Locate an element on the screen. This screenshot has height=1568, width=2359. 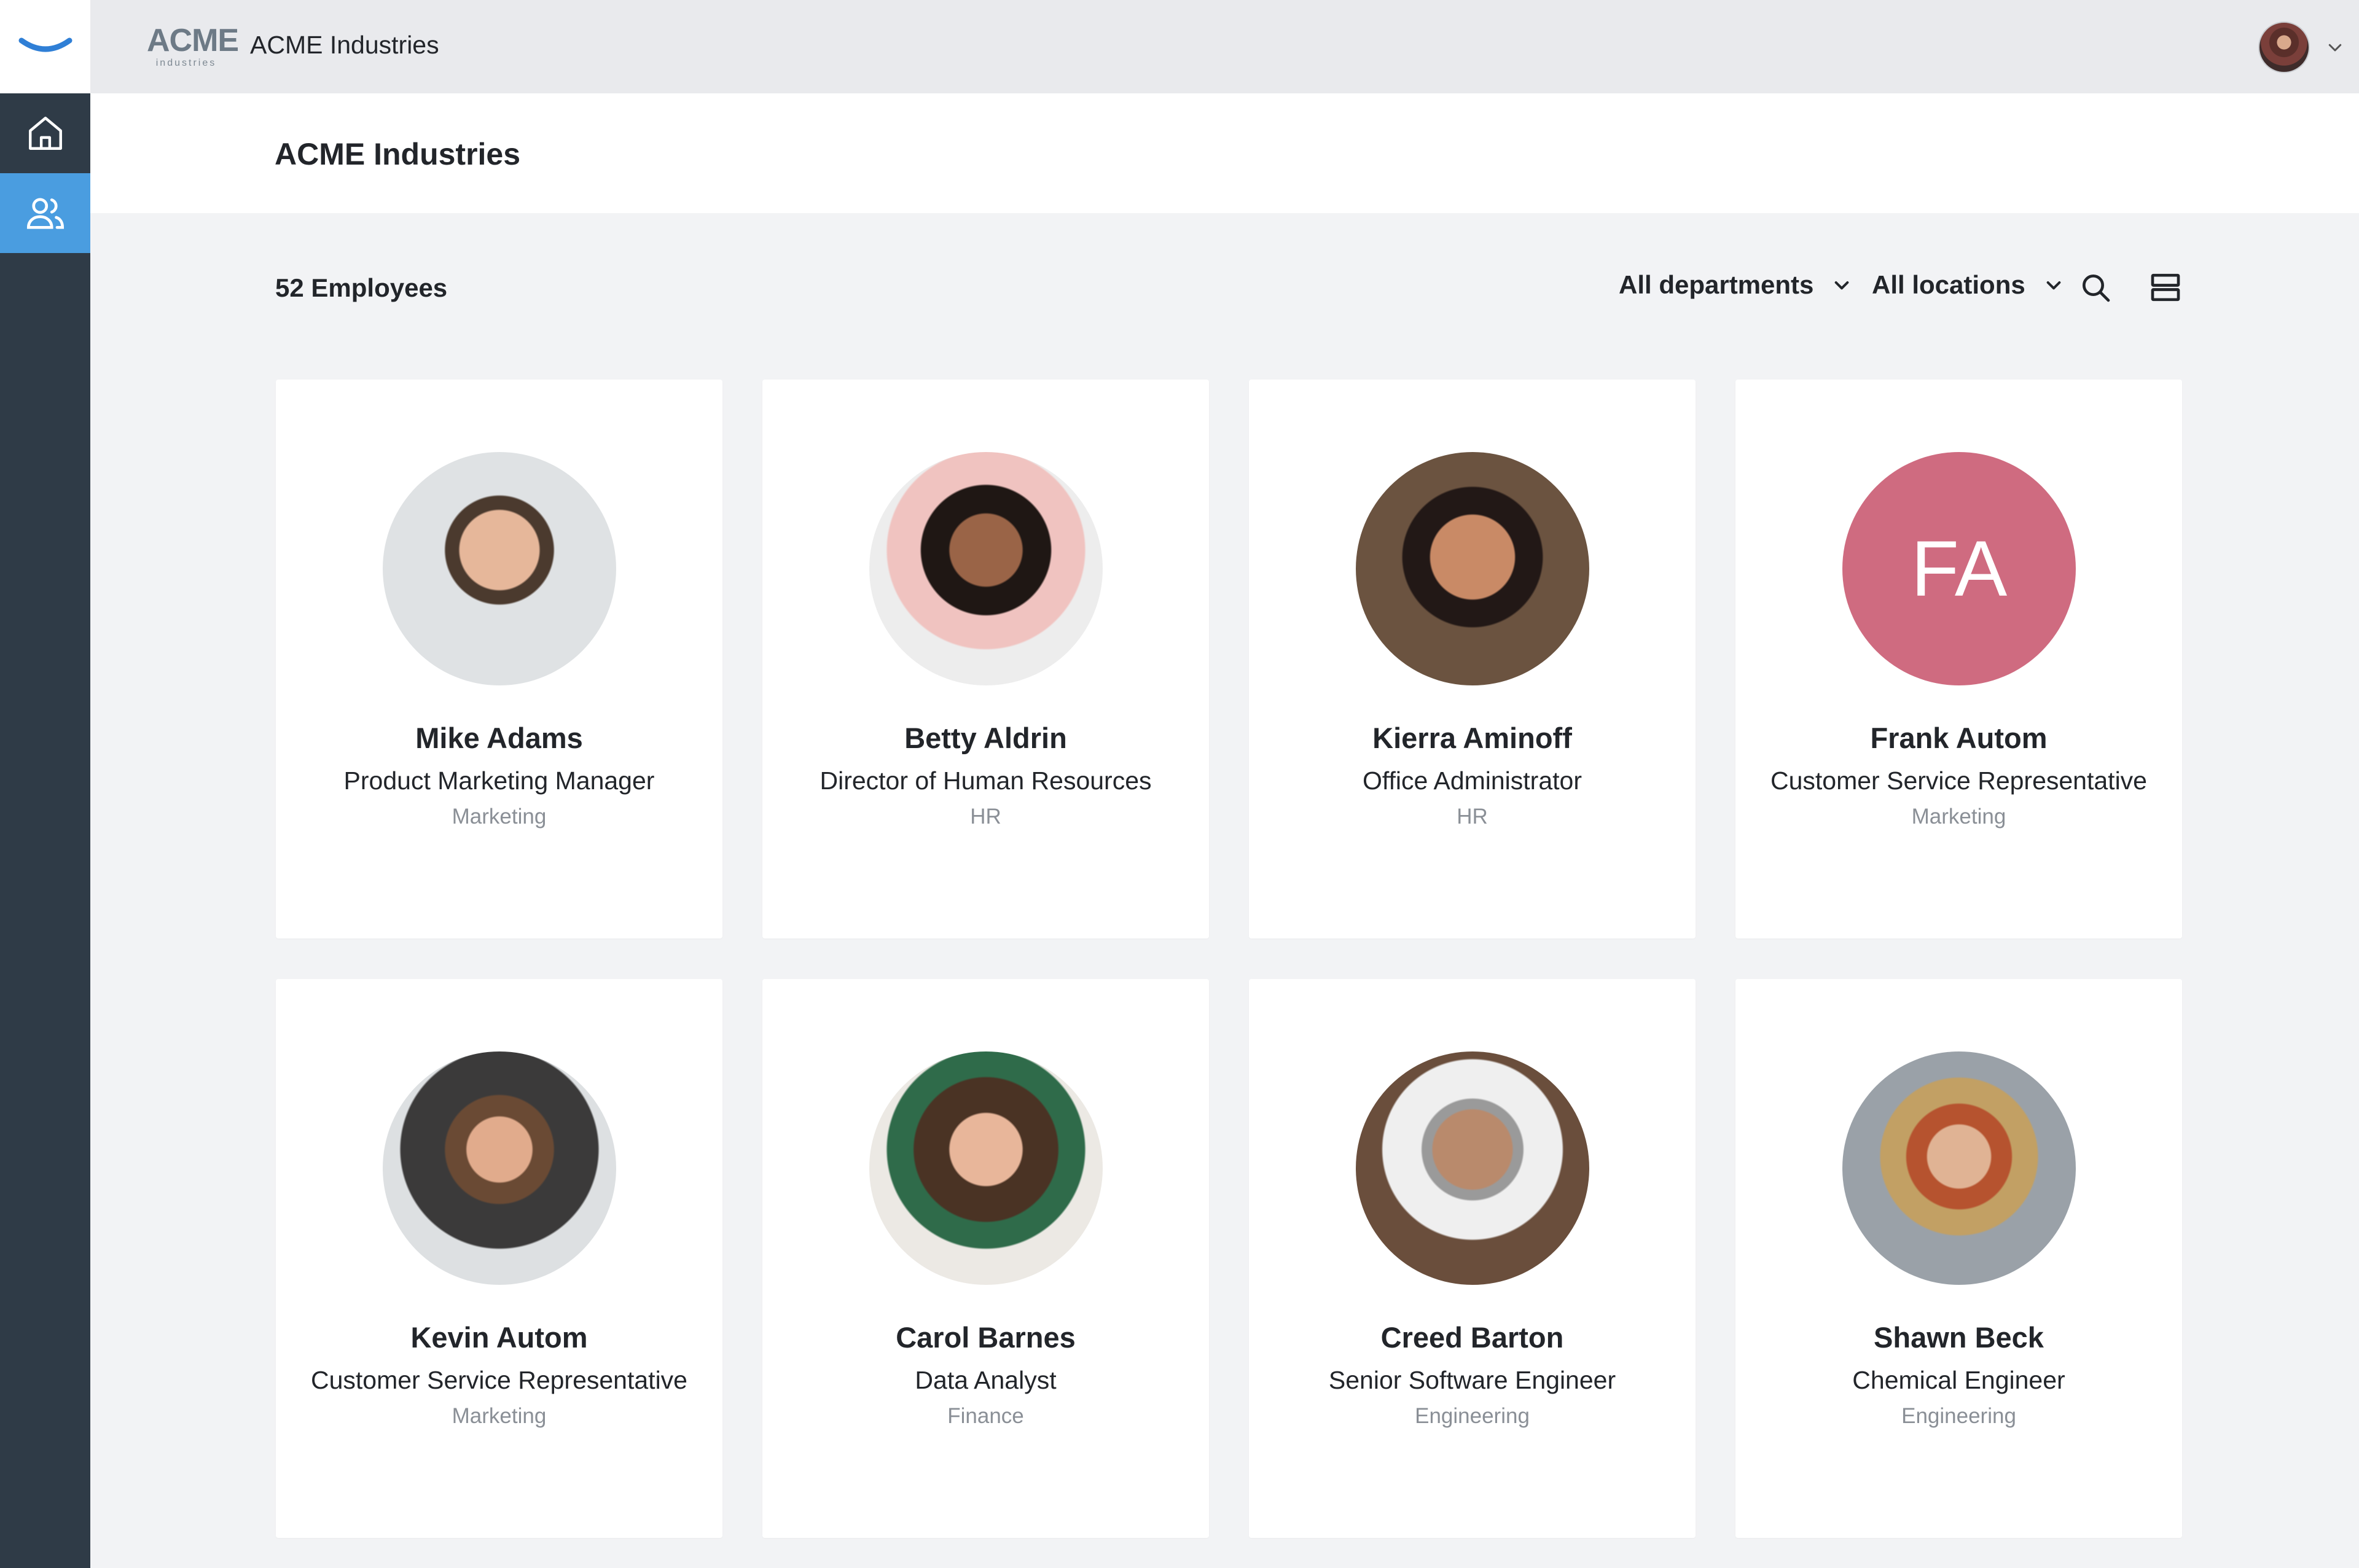
employee-name: Creed Barton is located at coordinates (1472, 1337).